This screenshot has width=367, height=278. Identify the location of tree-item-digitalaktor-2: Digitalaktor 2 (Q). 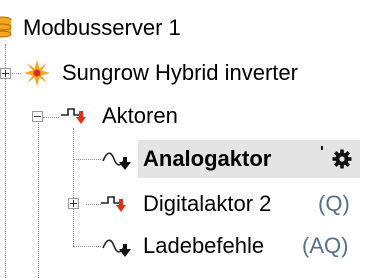
(183, 204).